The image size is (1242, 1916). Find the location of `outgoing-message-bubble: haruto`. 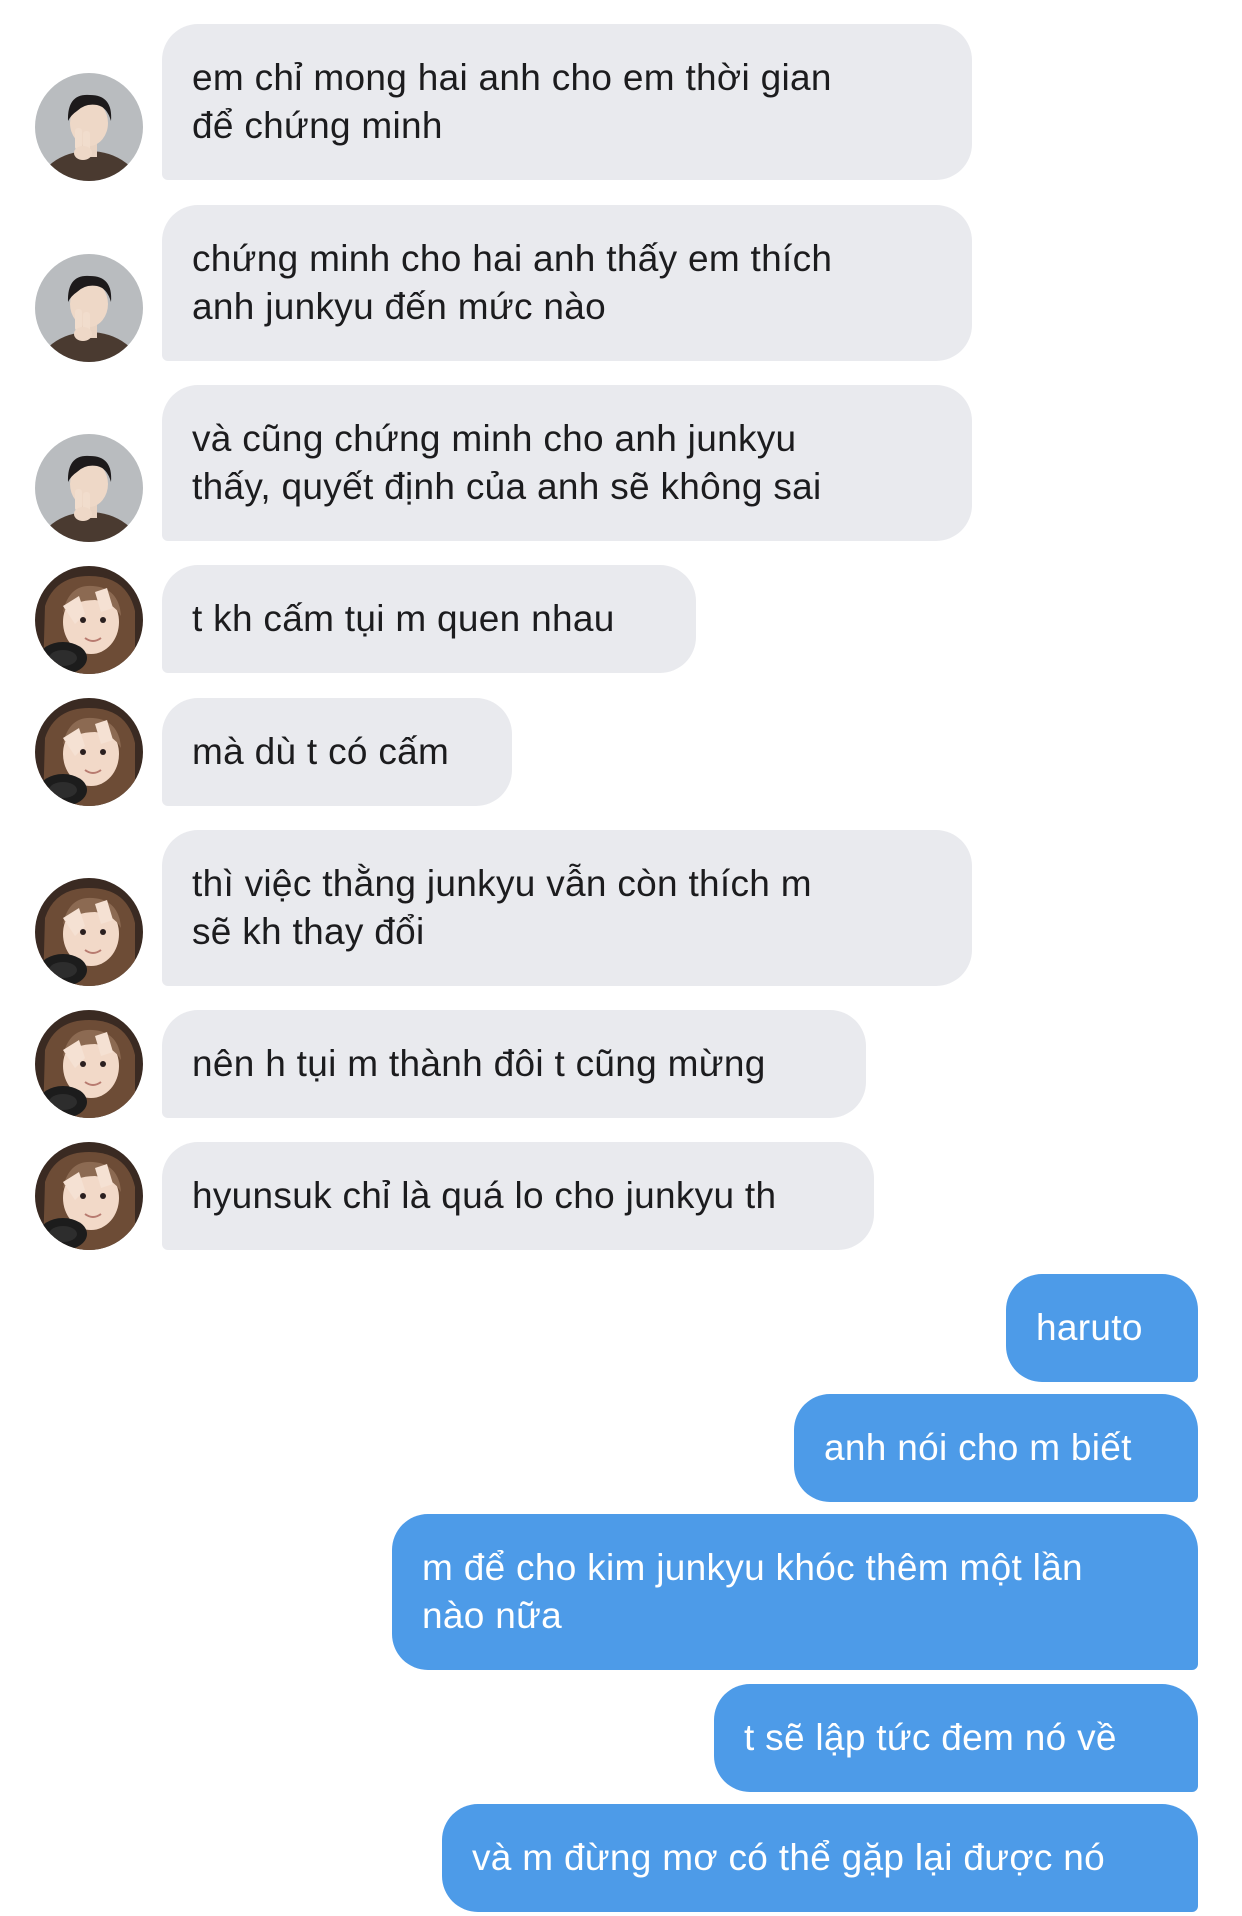

outgoing-message-bubble: haruto is located at coordinates (1102, 1328).